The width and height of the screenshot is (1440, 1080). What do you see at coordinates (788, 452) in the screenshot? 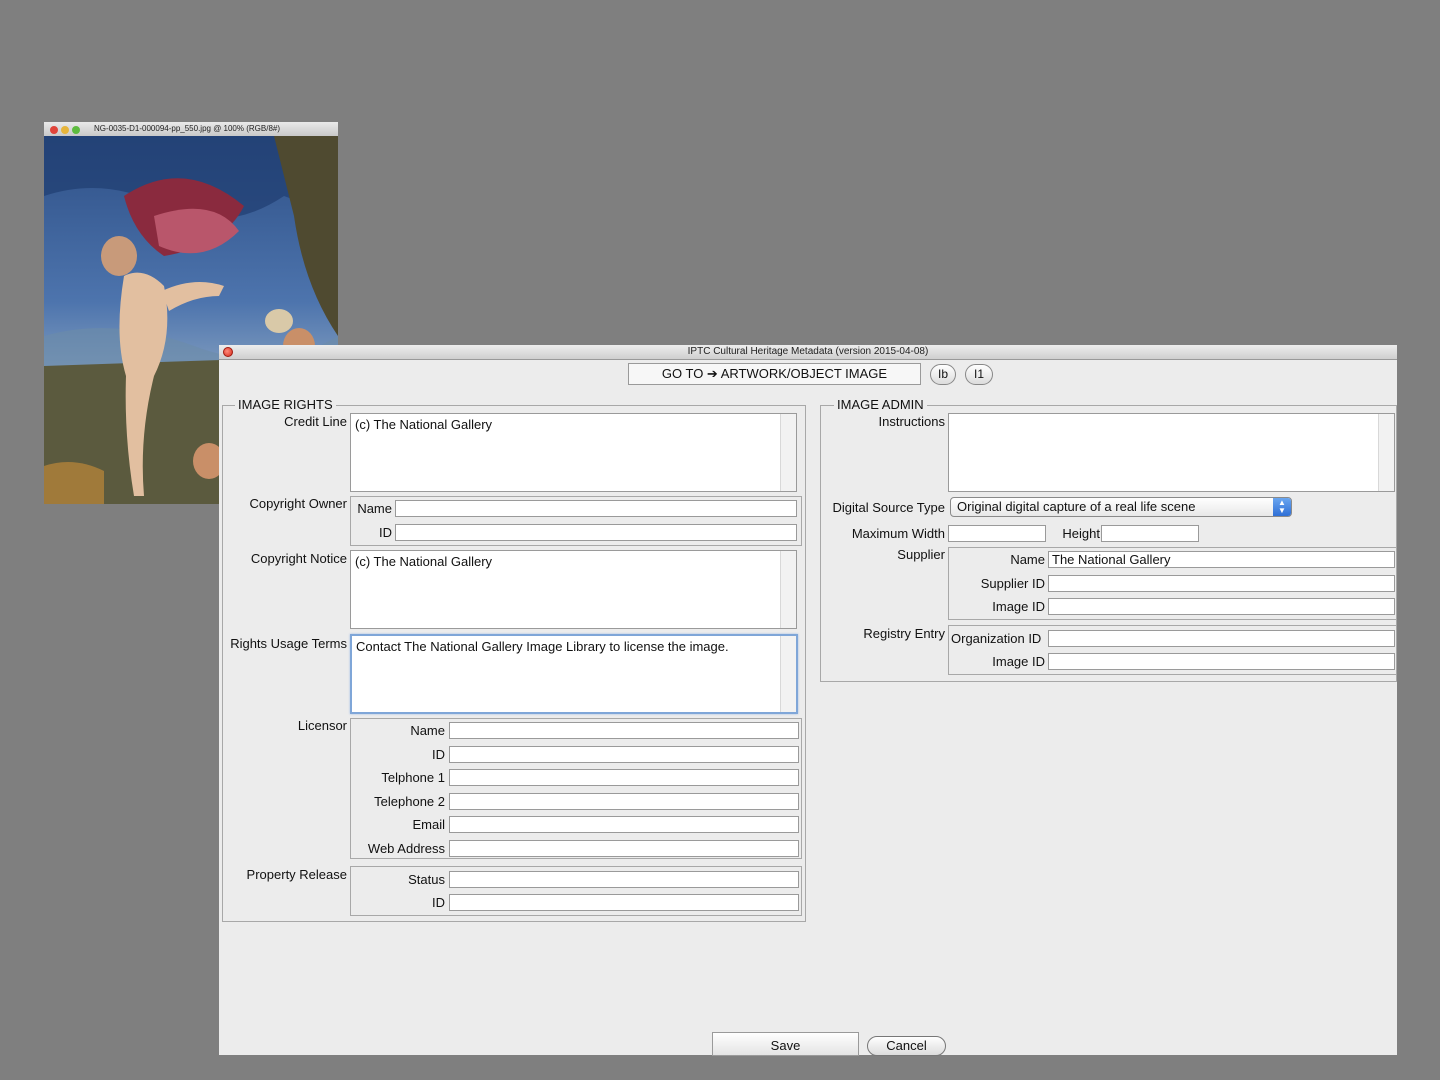
I see `credit-line-scrollbar` at bounding box center [788, 452].